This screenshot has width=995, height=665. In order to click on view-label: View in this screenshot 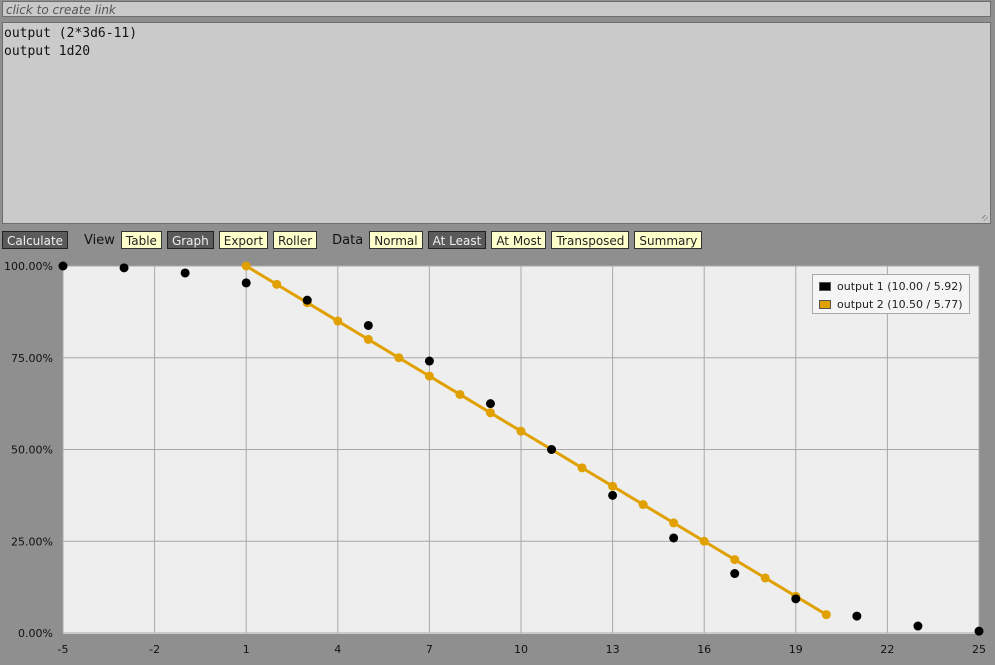, I will do `click(99, 240)`.